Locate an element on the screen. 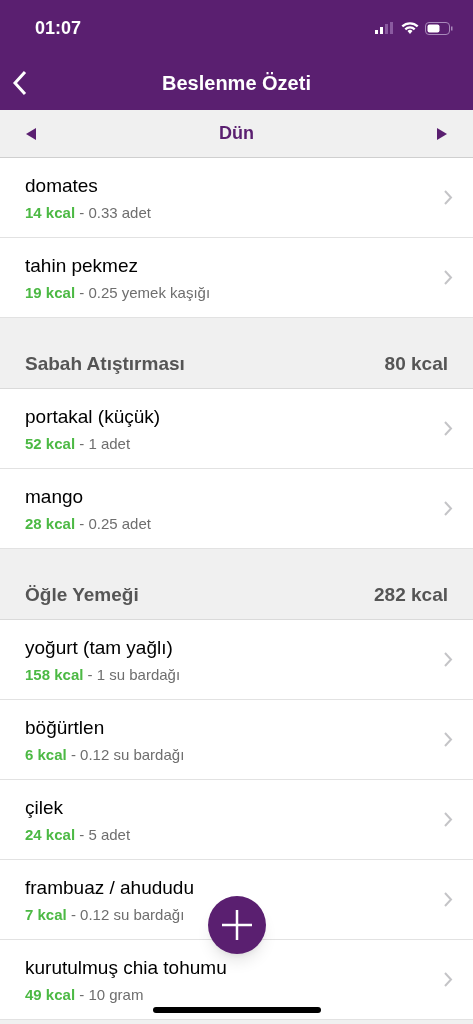 This screenshot has width=473, height=1024. food-row: yoğurt (tam yağlı) 158 kcal - 1 su bardağı is located at coordinates (236, 660).